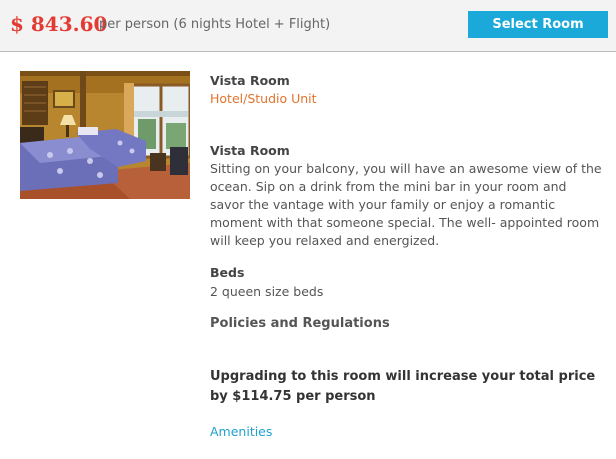  I want to click on select-room-button: Select Room, so click(538, 24).